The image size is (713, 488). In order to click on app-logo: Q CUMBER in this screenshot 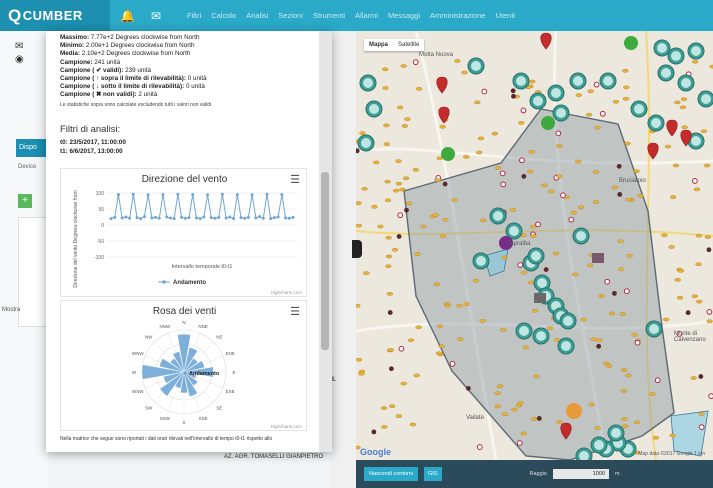, I will do `click(55, 15)`.